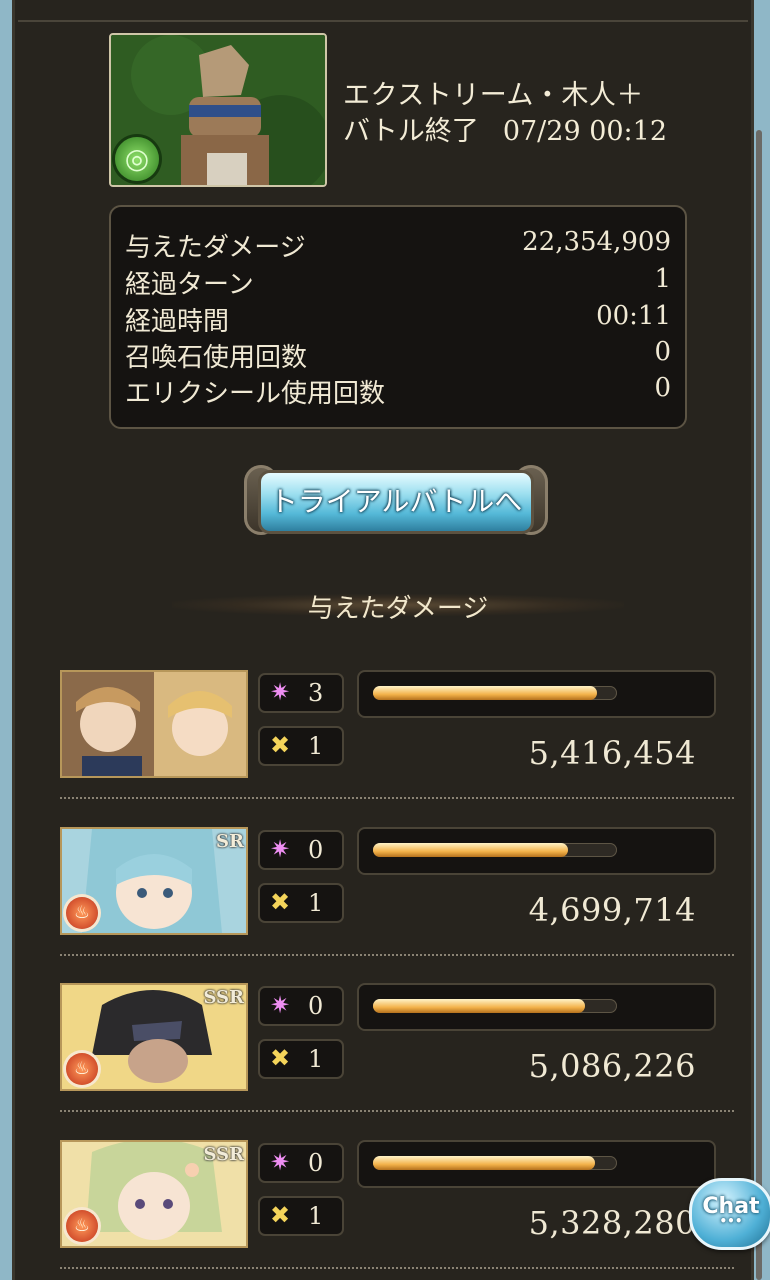  I want to click on party-member-row: SSR ♨ ✷ 0 ✖ 1 5,328,280, so click(400, 1205).